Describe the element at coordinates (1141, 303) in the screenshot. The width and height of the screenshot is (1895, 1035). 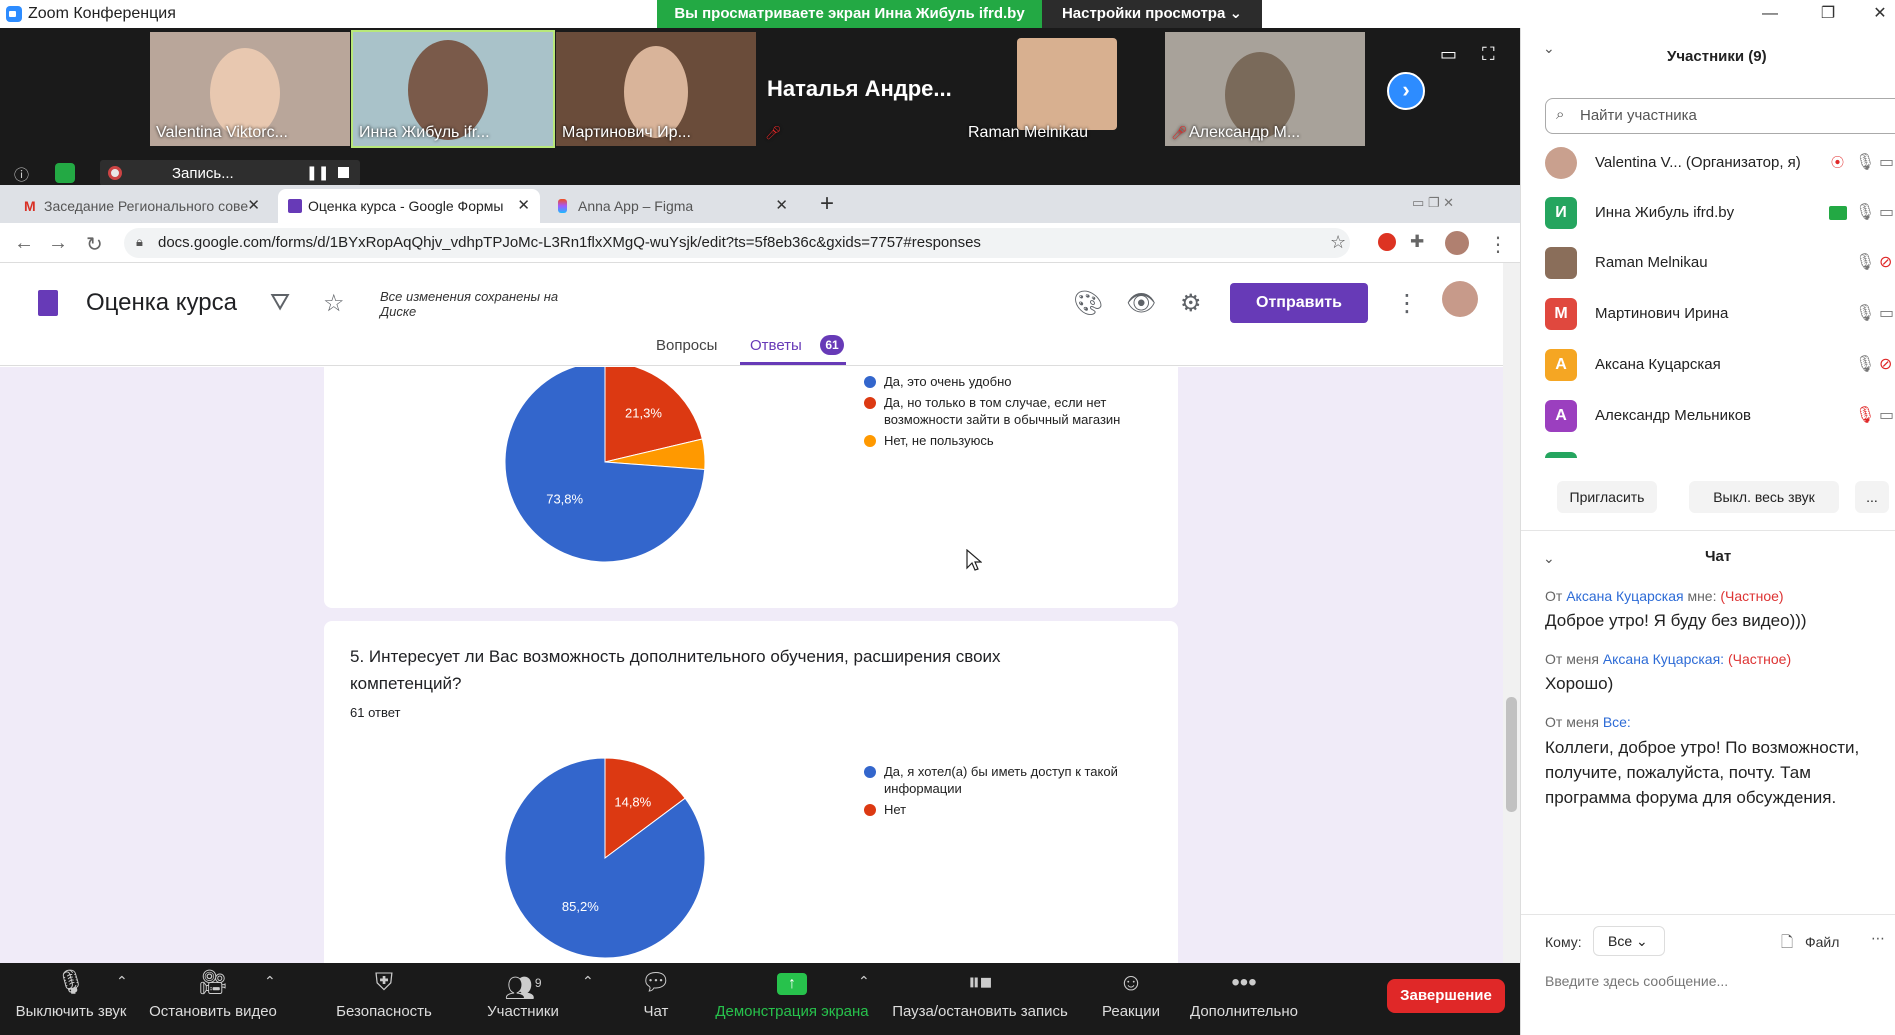
I see `preview-eye-icon: 👁︎` at that location.